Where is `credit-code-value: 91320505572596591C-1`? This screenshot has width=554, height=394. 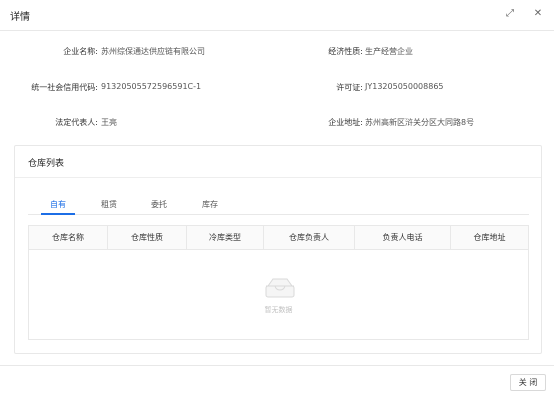 credit-code-value: 91320505572596591C-1 is located at coordinates (151, 86).